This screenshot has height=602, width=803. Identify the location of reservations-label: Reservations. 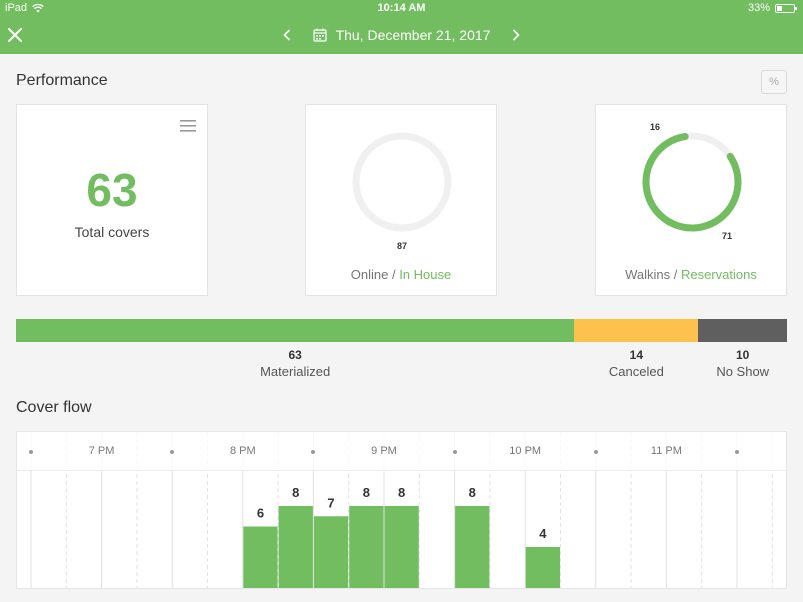
(719, 274).